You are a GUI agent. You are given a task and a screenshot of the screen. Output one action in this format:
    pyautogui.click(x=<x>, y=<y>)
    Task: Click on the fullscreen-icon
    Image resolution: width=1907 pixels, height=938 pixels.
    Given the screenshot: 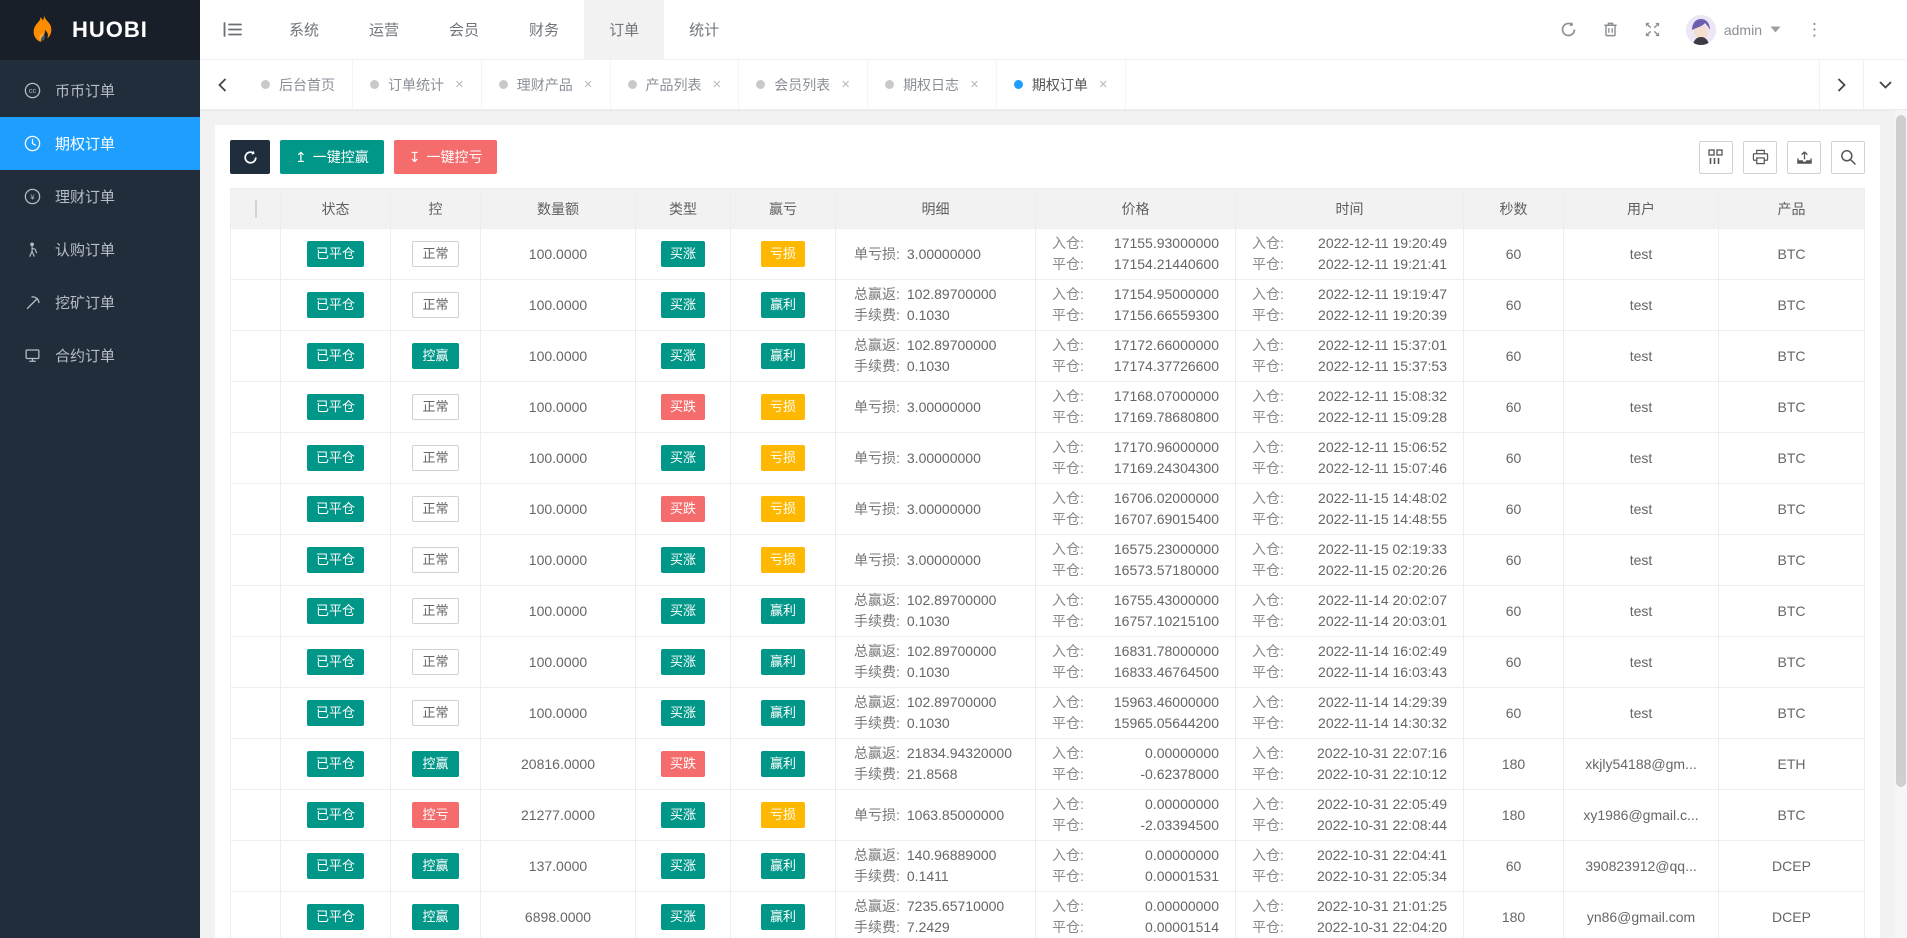 What is the action you would take?
    pyautogui.click(x=1652, y=29)
    